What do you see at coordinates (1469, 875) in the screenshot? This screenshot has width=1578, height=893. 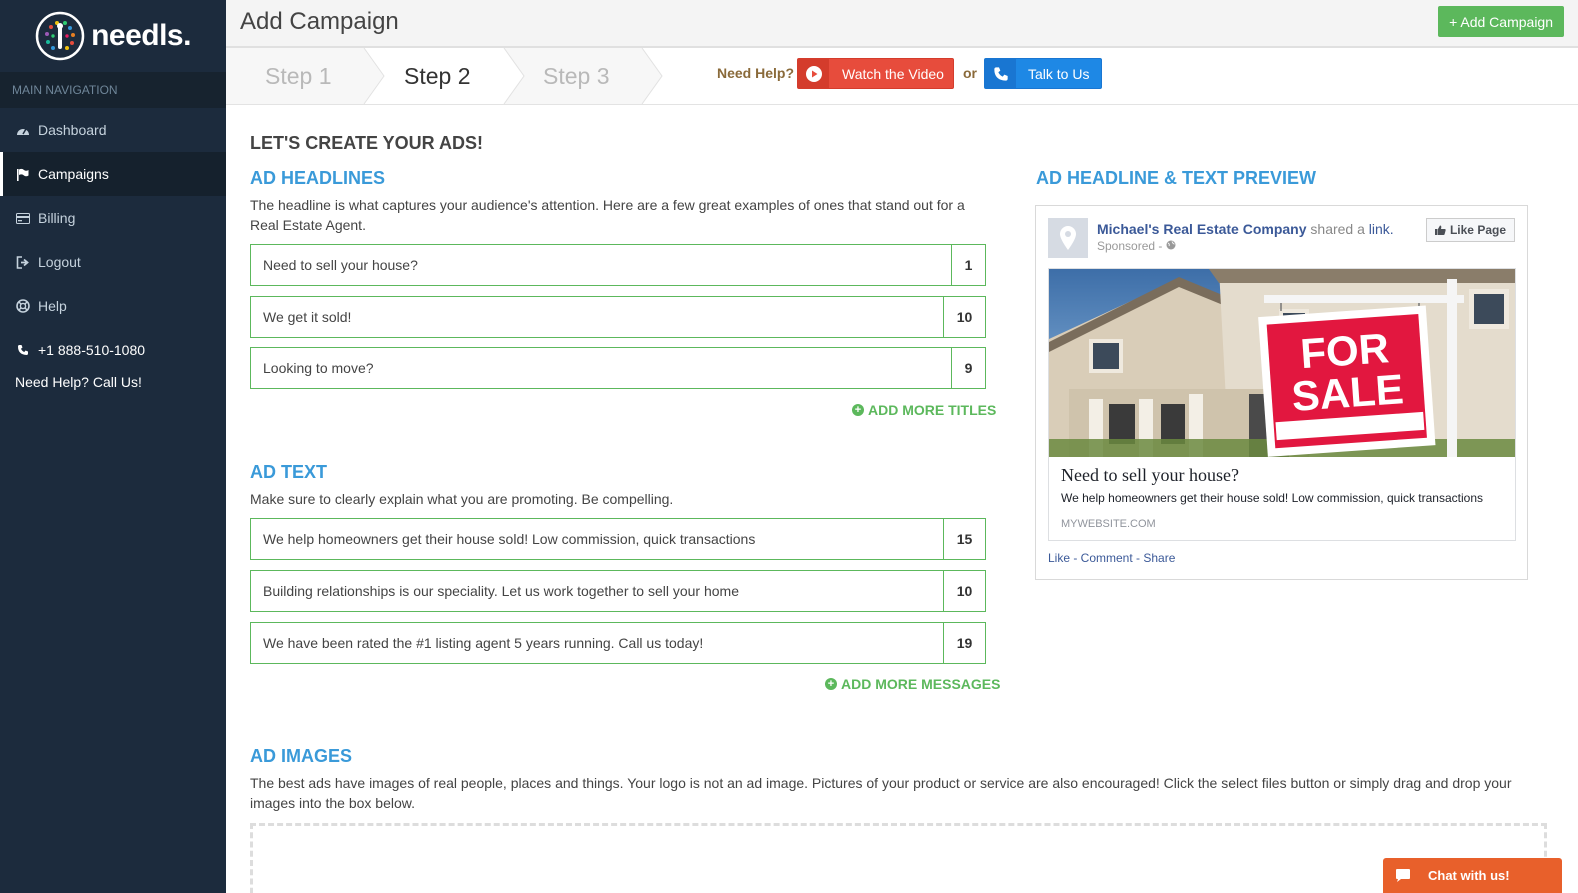 I see `chat-label: Chat with us!` at bounding box center [1469, 875].